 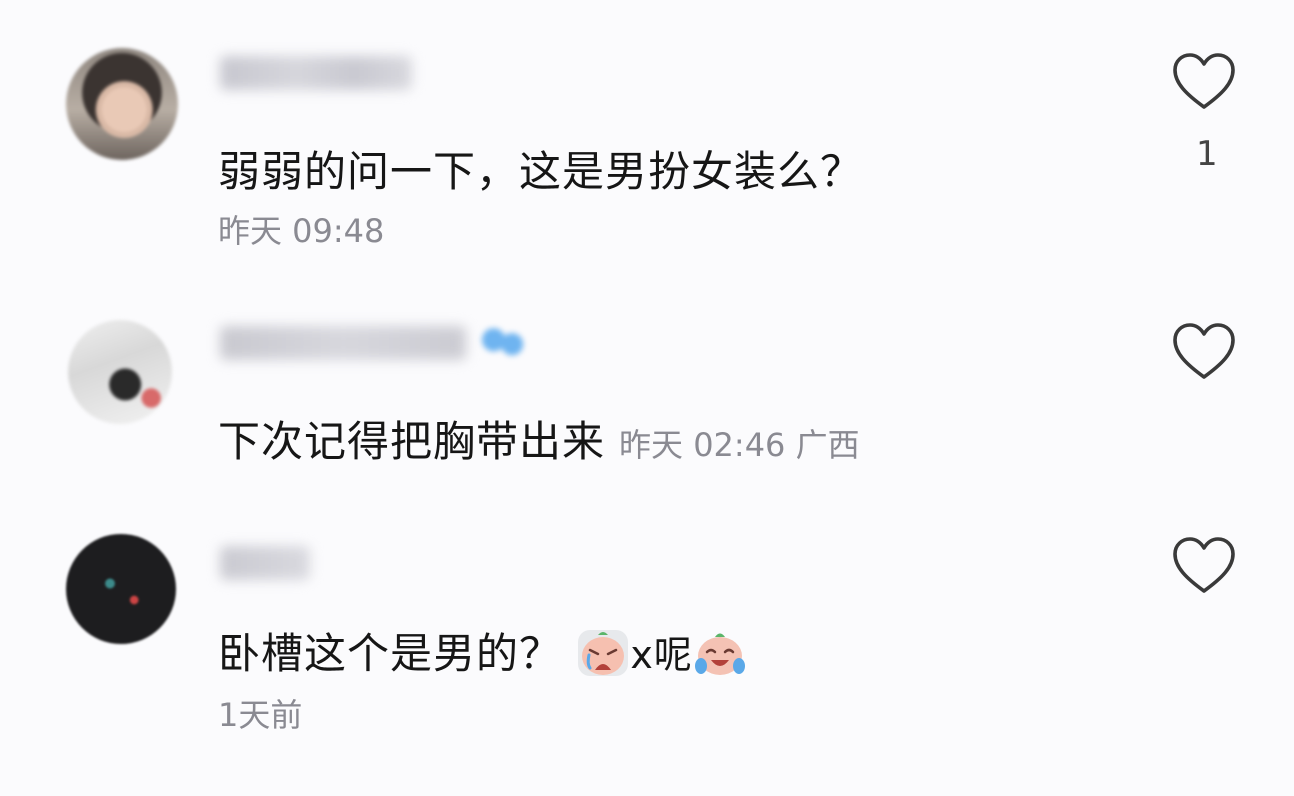 I want to click on comment-text-line: 下次记得把胸带出来 昨天 02:46 广西, so click(x=539, y=438).